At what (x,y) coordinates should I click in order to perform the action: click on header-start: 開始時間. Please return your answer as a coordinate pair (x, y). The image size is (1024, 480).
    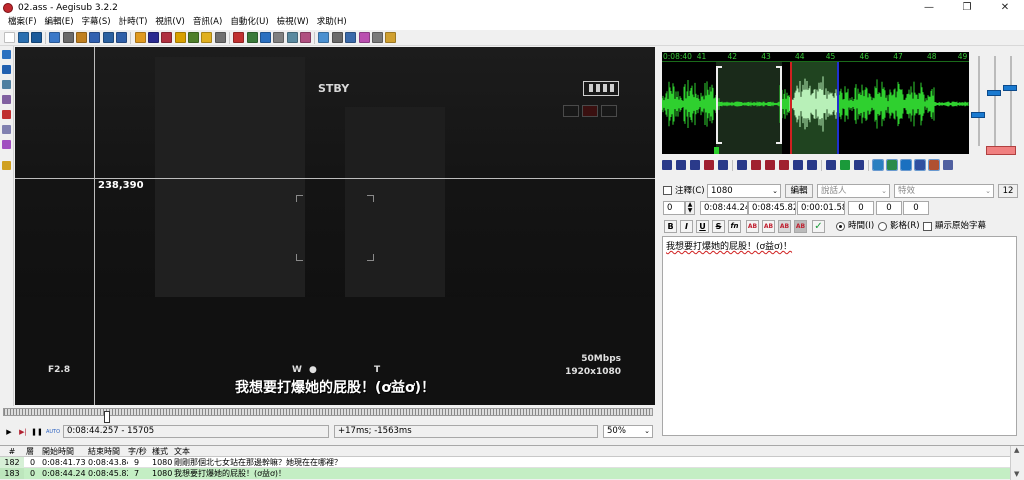
    Looking at the image, I should click on (64, 451).